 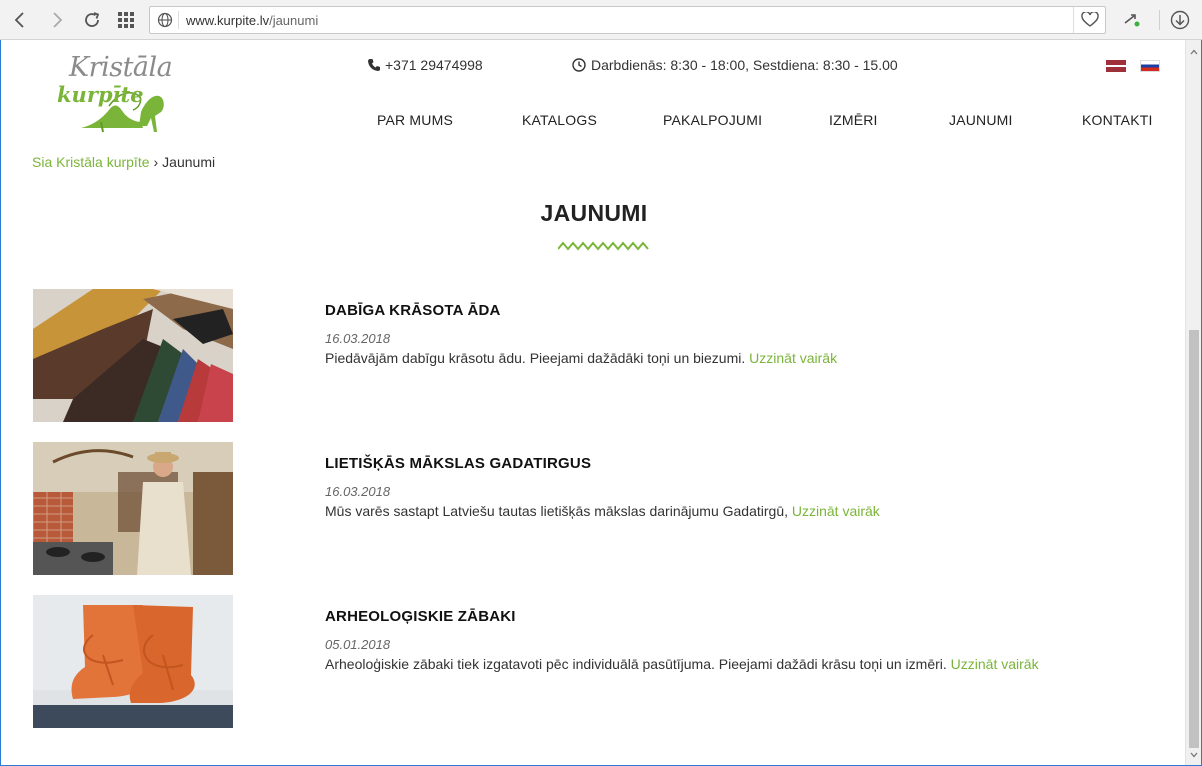 I want to click on site-logo: Kristāla kurpīte, so click(x=117, y=88).